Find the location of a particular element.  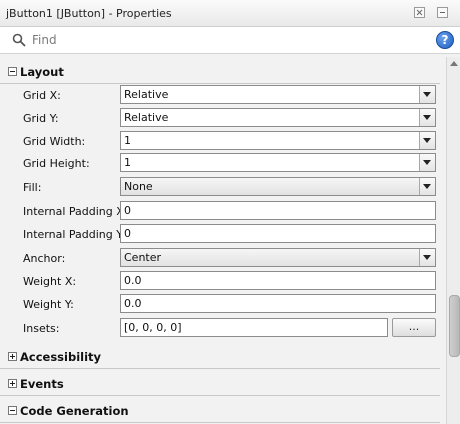

internal-padding-x-value: 0 is located at coordinates (127, 210).